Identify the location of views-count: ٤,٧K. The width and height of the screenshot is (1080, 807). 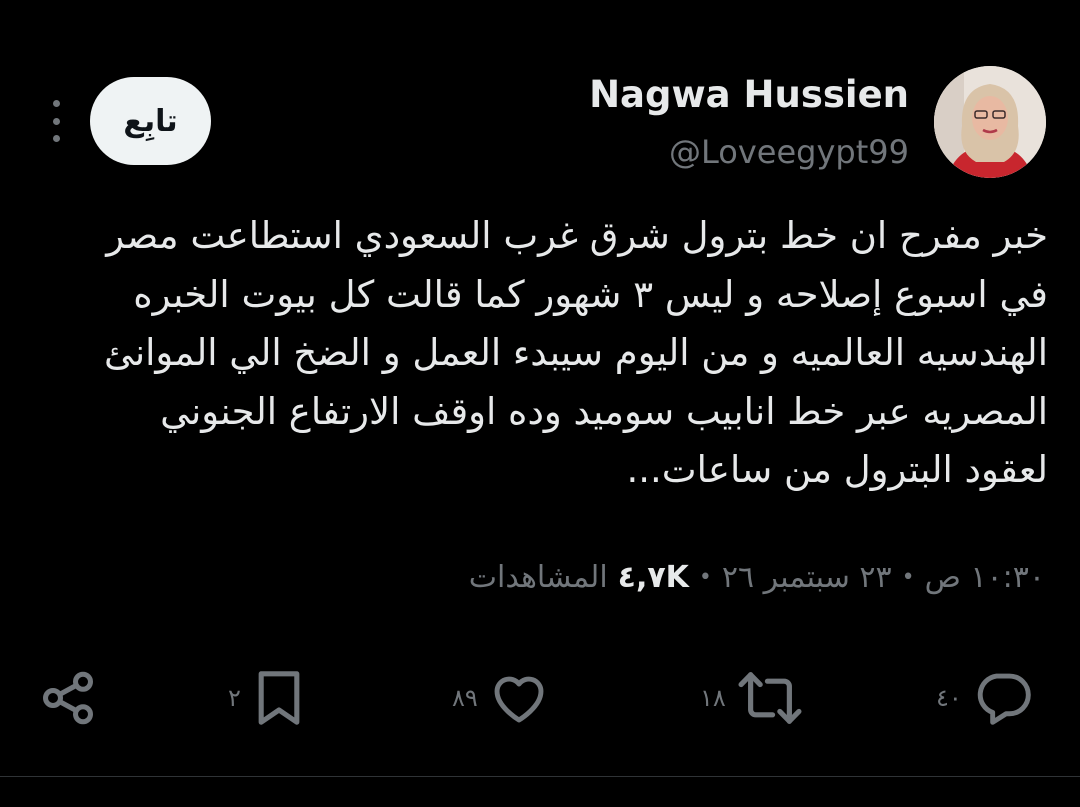
(653, 577).